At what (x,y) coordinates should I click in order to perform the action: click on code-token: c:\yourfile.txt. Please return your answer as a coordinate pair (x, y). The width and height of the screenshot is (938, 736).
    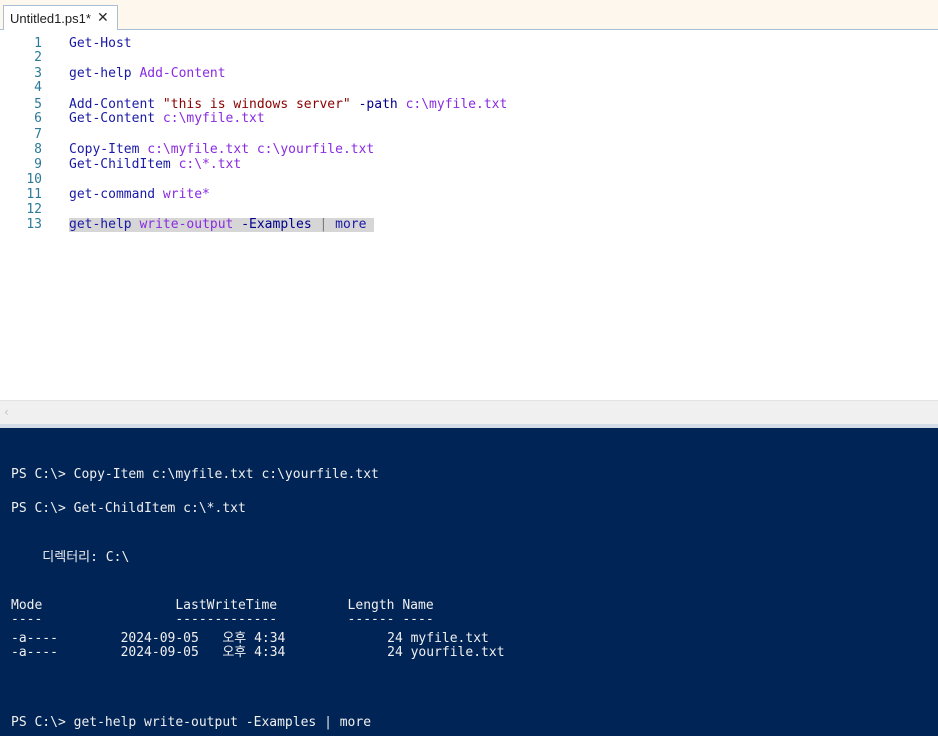
    Looking at the image, I should click on (315, 149).